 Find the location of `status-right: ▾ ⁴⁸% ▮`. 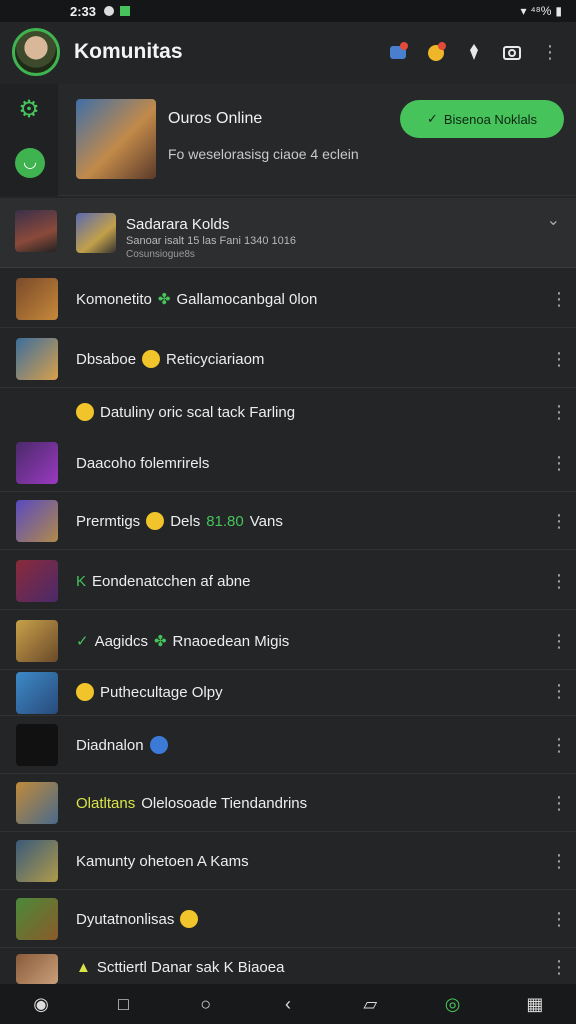

status-right: ▾ ⁴⁸% ▮ is located at coordinates (541, 11).